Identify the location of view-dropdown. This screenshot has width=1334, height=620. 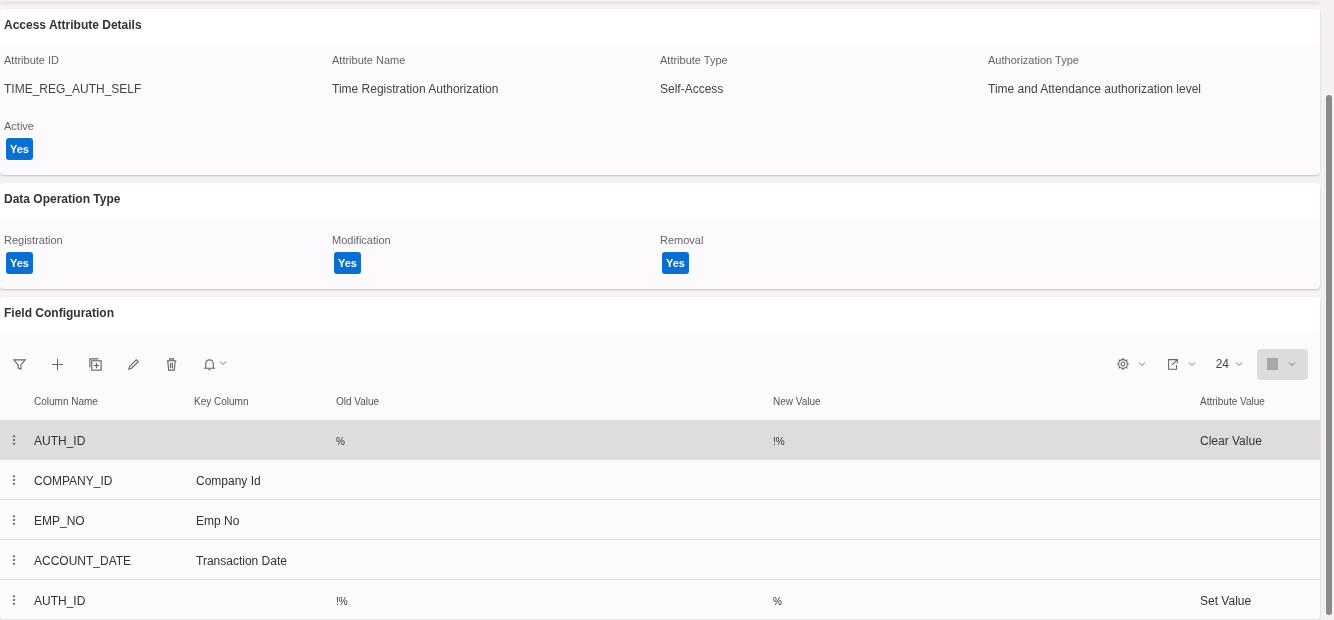
(1282, 364).